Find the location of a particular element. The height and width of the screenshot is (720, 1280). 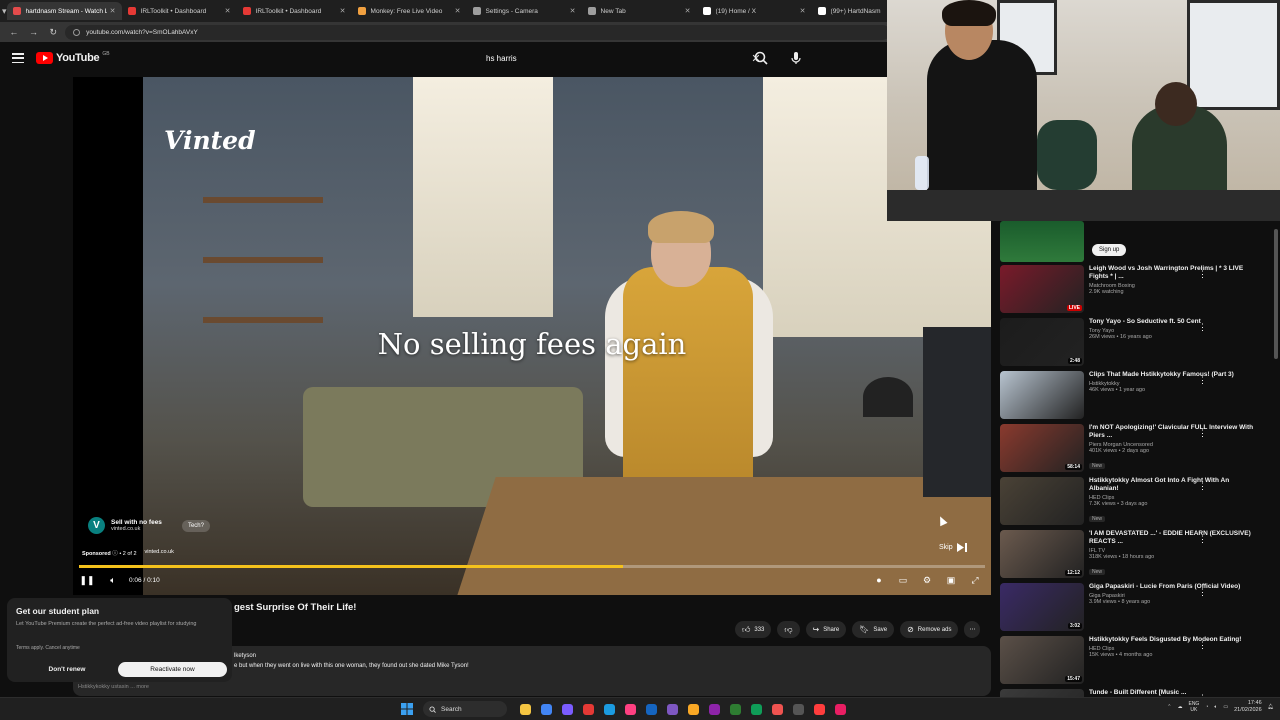

ad-cta-button: Tech? is located at coordinates (195, 525).